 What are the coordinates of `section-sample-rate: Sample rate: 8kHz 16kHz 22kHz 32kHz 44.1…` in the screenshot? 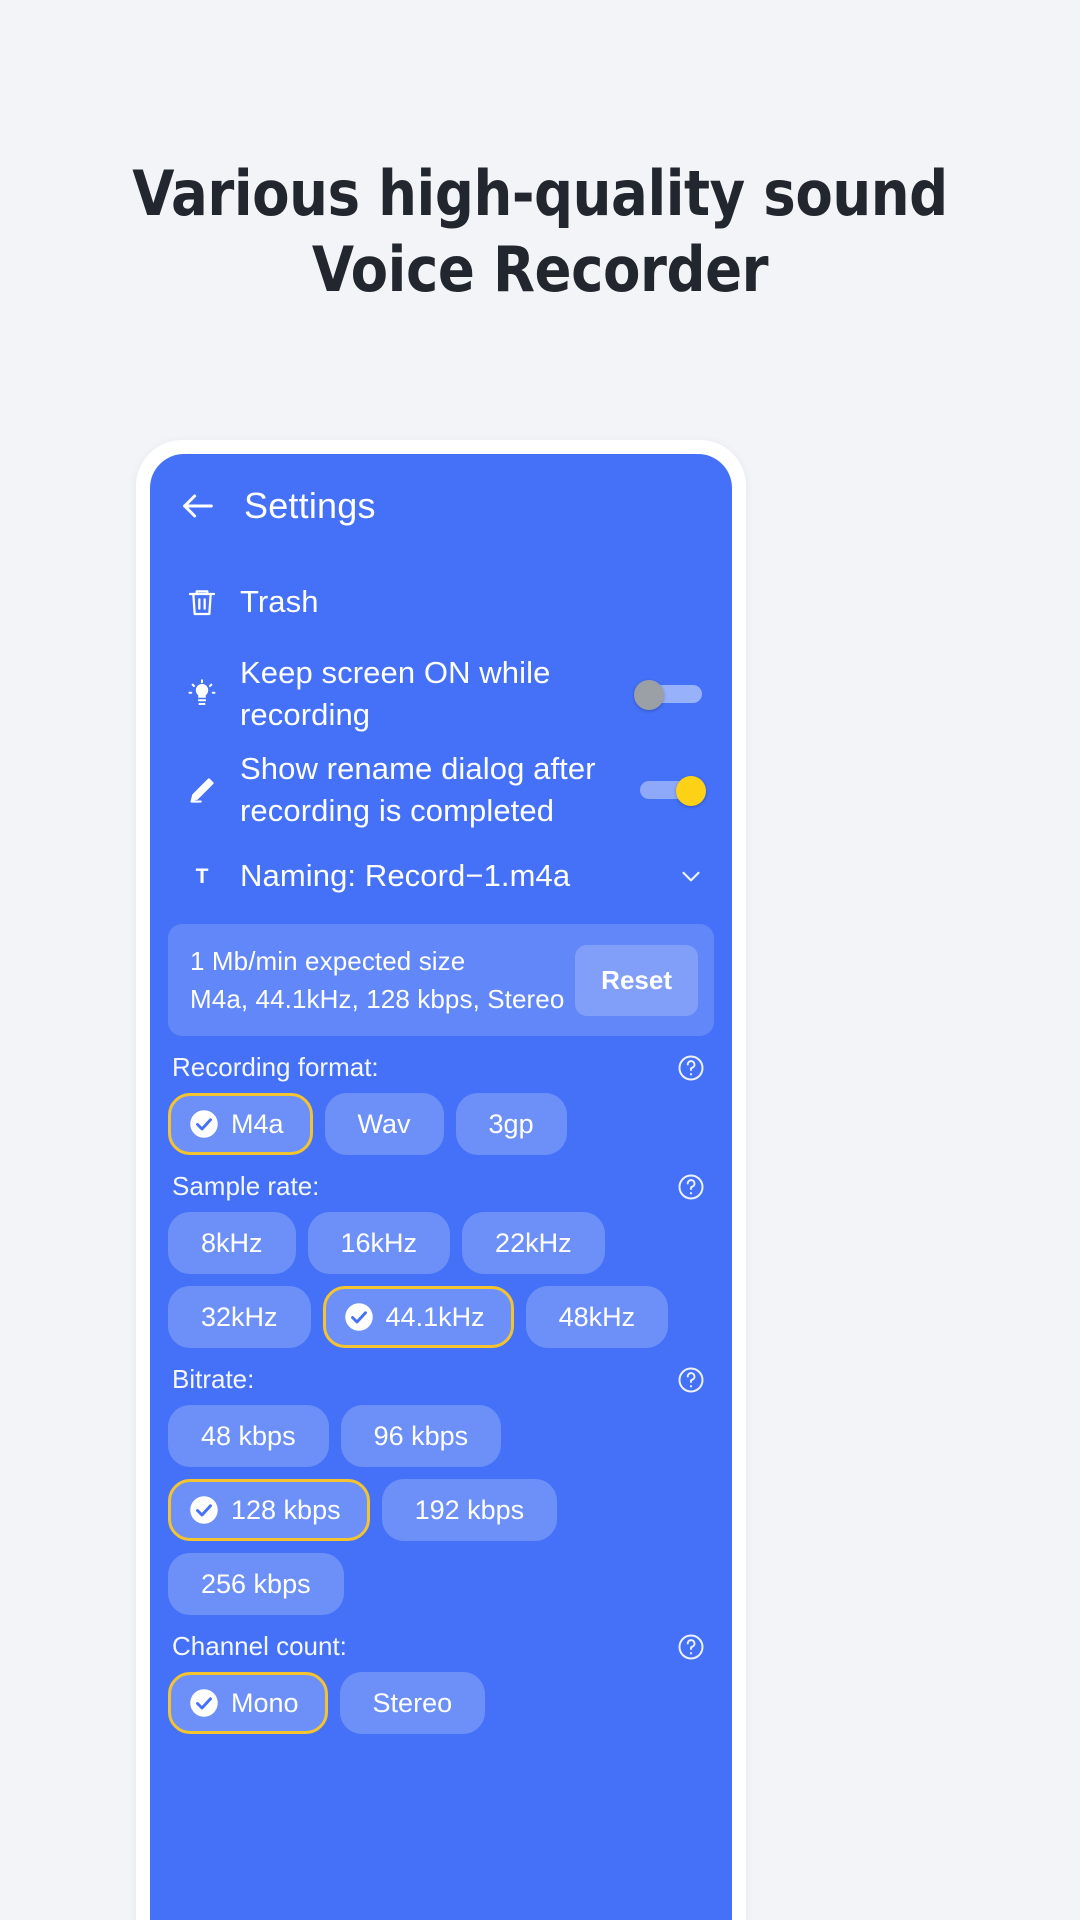 It's located at (441, 1251).